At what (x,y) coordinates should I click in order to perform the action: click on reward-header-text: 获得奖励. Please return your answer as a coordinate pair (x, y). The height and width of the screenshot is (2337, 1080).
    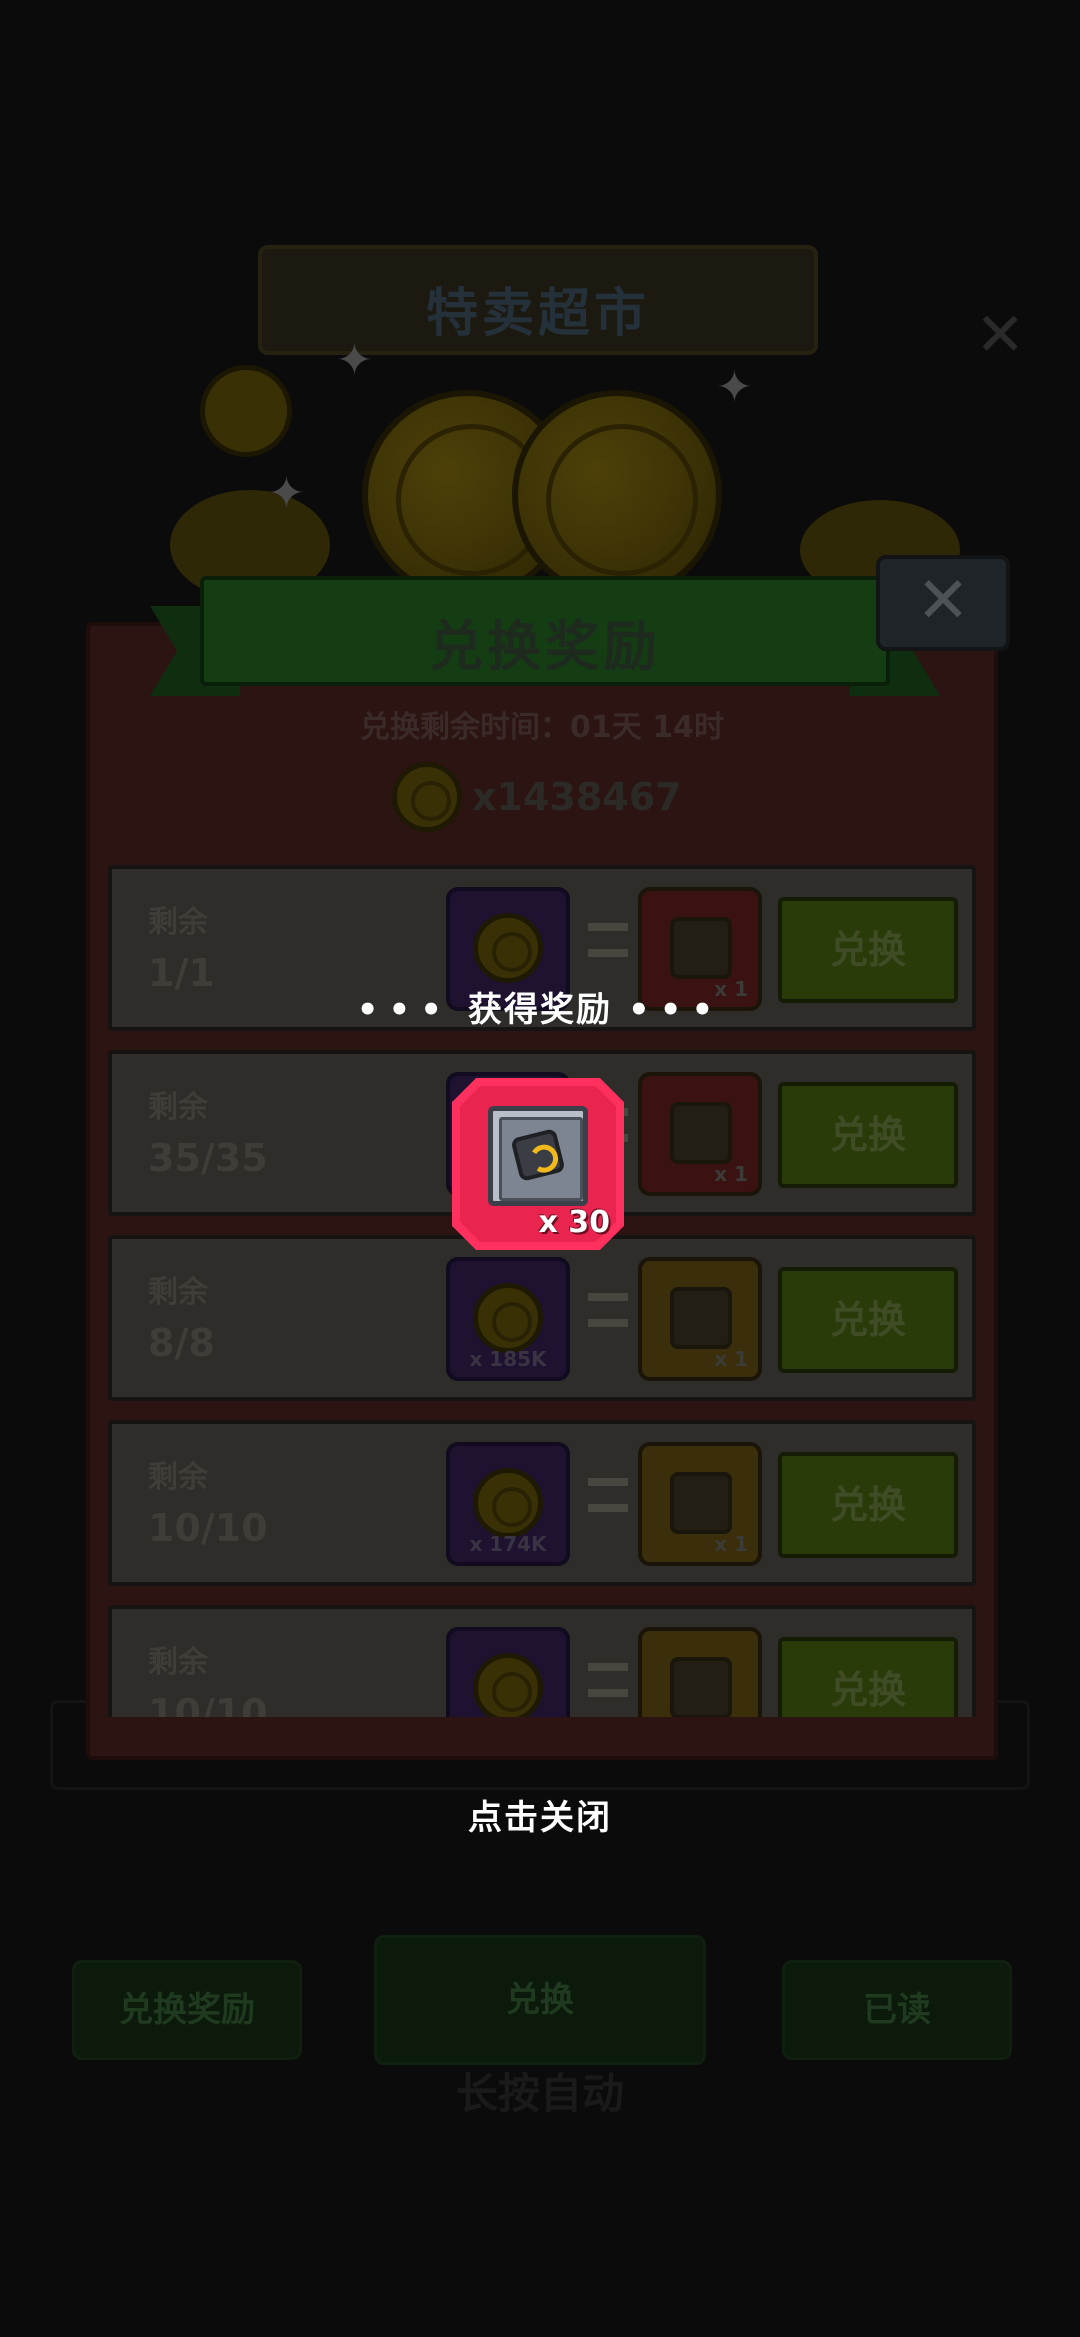
    Looking at the image, I should click on (540, 1010).